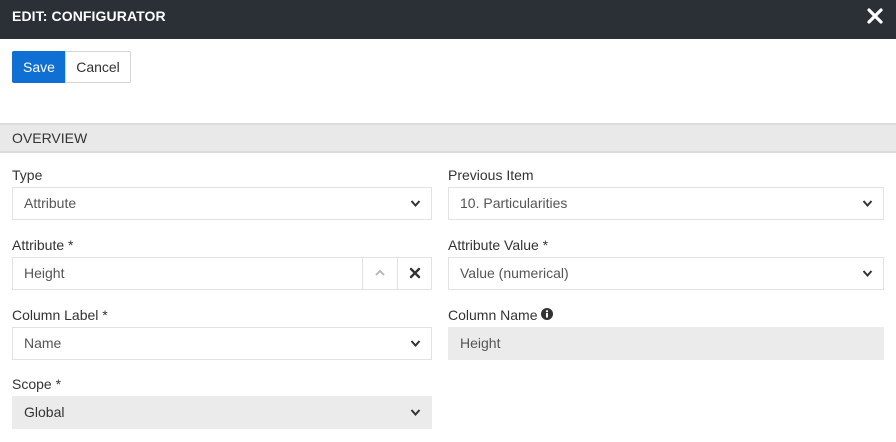 The height and width of the screenshot is (442, 896). What do you see at coordinates (43, 245) in the screenshot?
I see `attribute-label: Attribute *` at bounding box center [43, 245].